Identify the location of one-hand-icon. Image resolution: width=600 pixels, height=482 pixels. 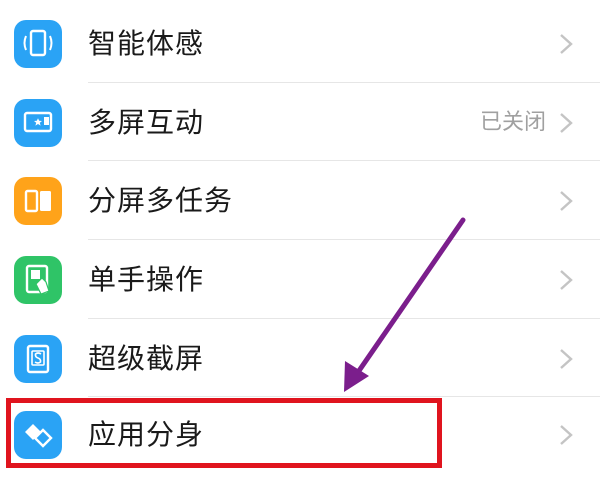
(38, 280).